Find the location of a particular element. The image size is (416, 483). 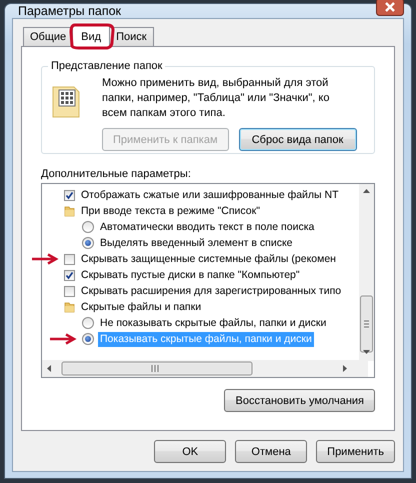

tab: Поиск is located at coordinates (131, 36).